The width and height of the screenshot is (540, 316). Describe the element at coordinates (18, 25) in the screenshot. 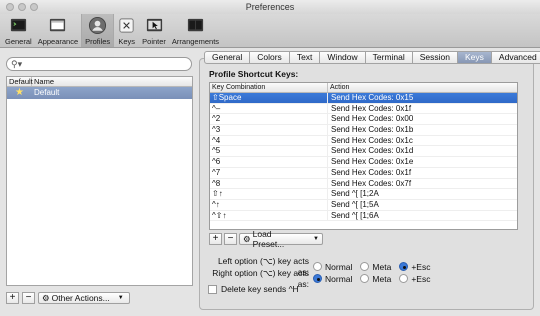

I see `general-icon` at that location.